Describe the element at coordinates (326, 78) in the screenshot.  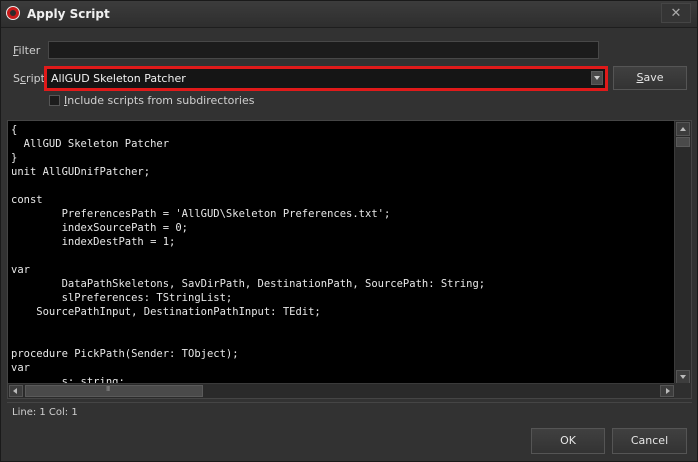
I see `script-select: AllGUD Skeleton Patcher` at that location.